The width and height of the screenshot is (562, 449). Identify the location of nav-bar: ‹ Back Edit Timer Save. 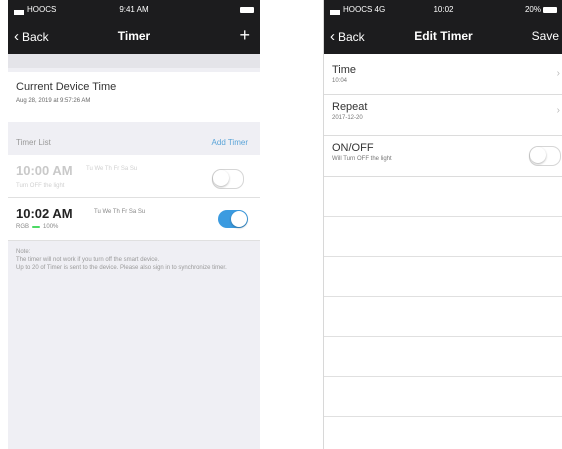
(443, 37).